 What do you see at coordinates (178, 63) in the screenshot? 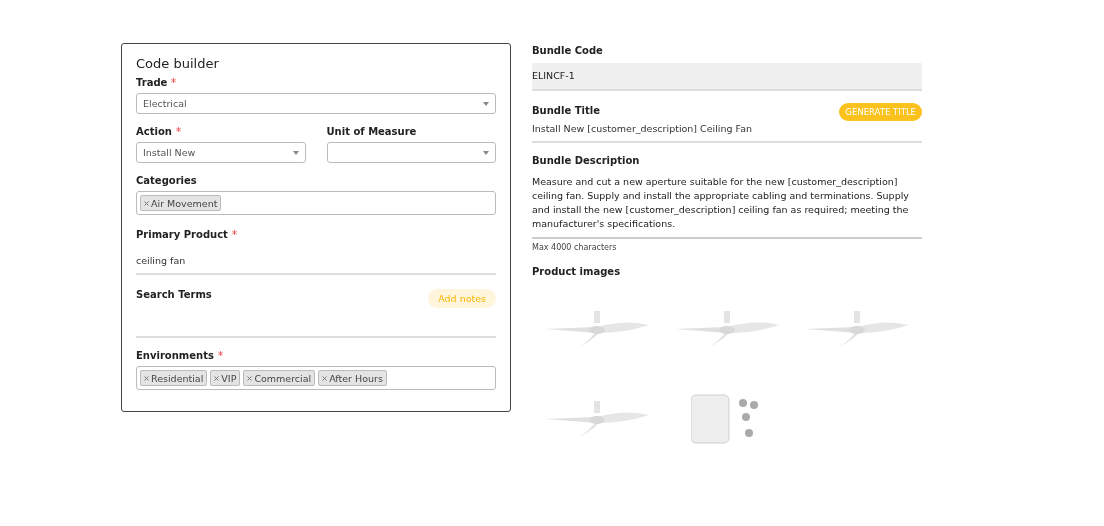
I see `card-title: Code builder` at bounding box center [178, 63].